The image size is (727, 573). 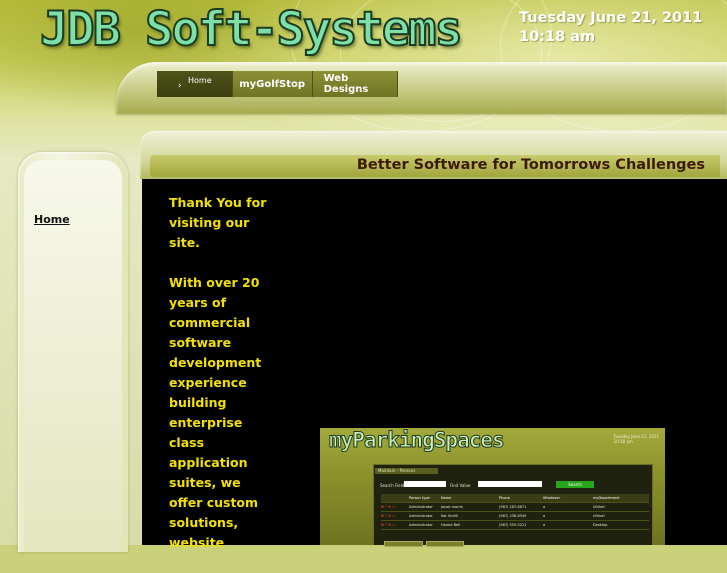 I want to click on header-datetime: Tuesday June 21, 2011 10:18 am, so click(x=610, y=28).